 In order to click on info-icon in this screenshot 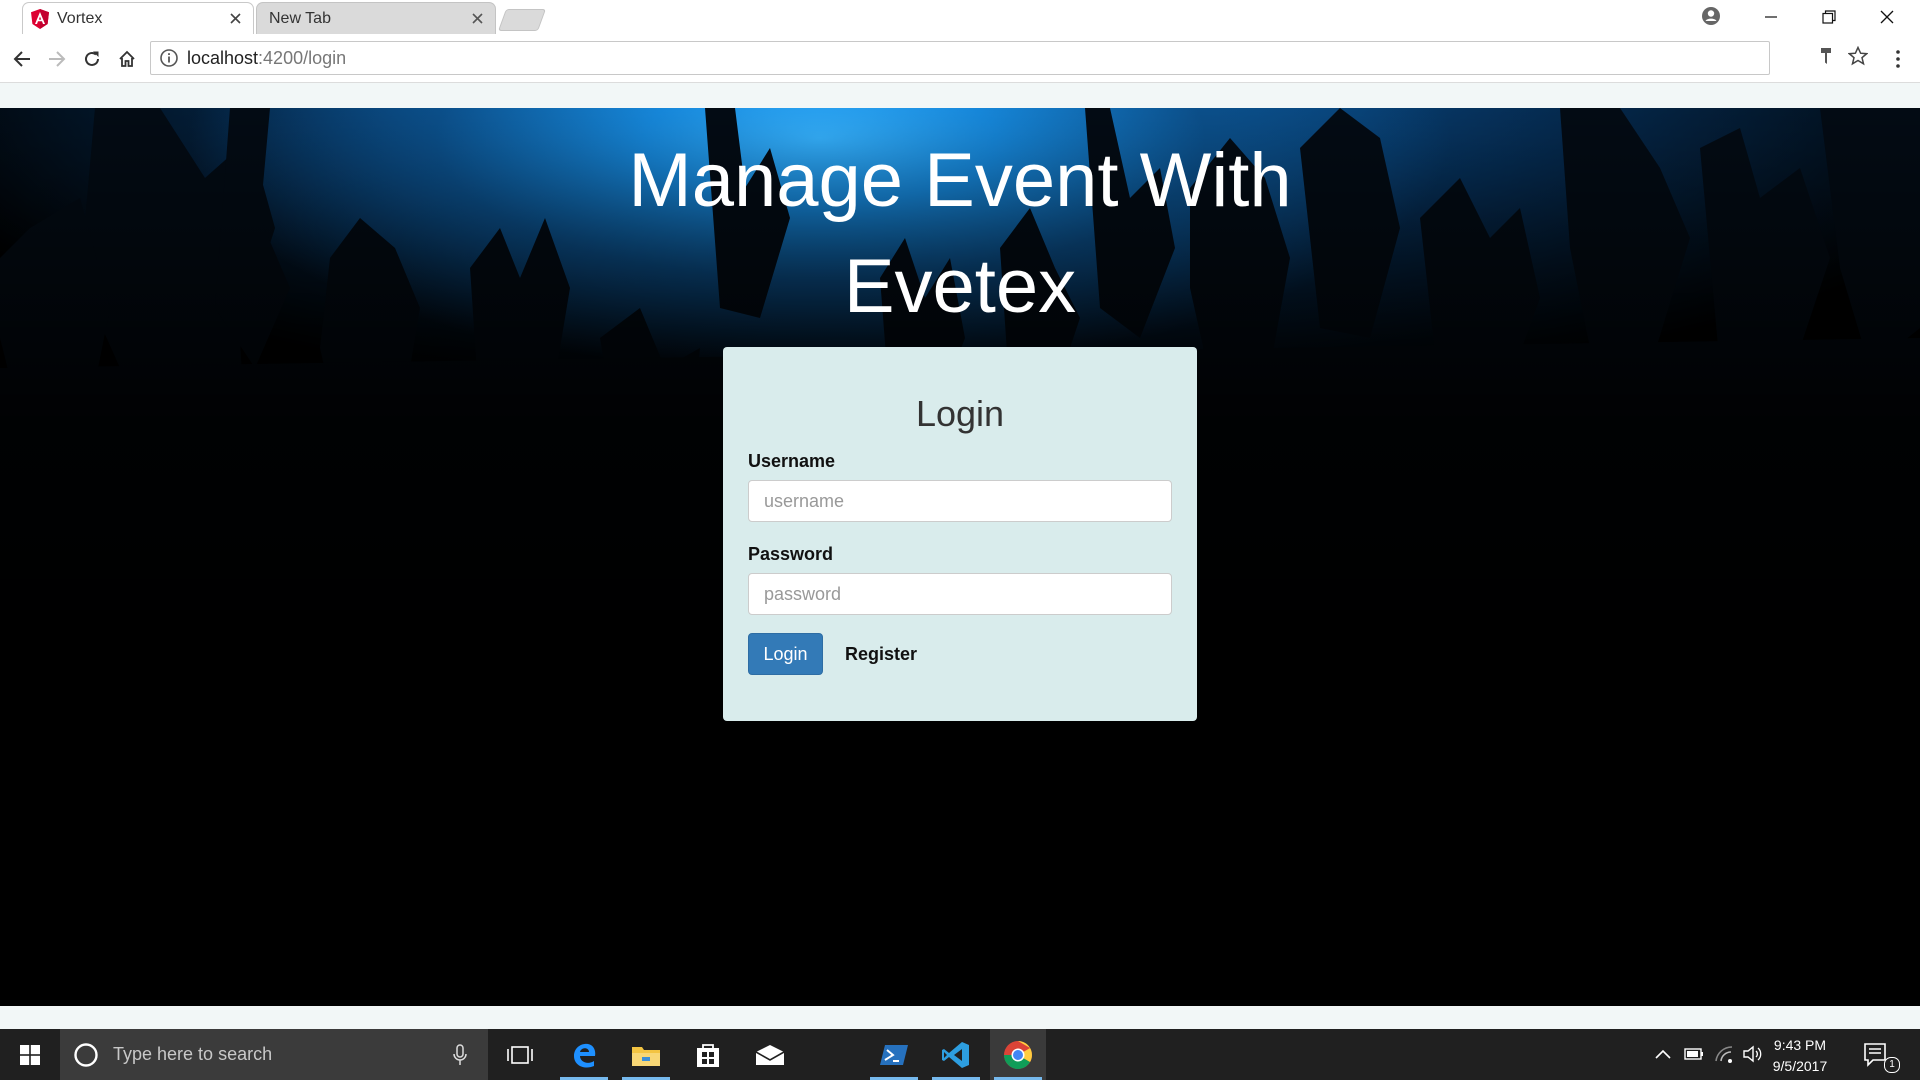, I will do `click(169, 58)`.